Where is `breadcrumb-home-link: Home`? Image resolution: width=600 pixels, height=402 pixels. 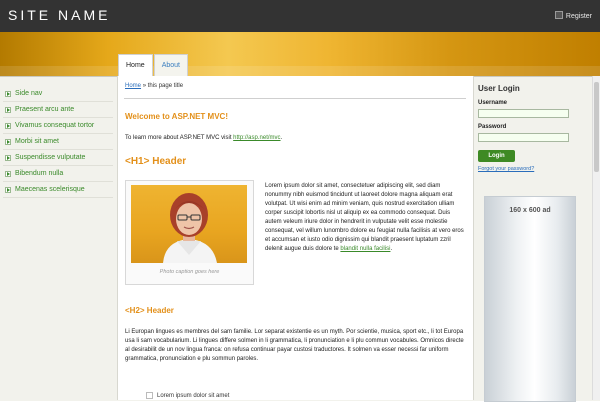 breadcrumb-home-link: Home is located at coordinates (133, 86).